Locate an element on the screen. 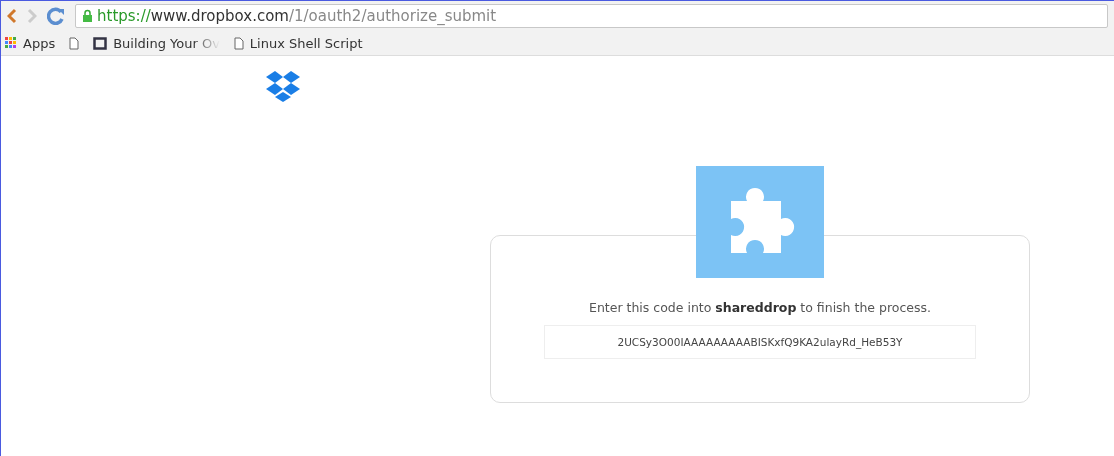  bookmark: Apps is located at coordinates (30, 43).